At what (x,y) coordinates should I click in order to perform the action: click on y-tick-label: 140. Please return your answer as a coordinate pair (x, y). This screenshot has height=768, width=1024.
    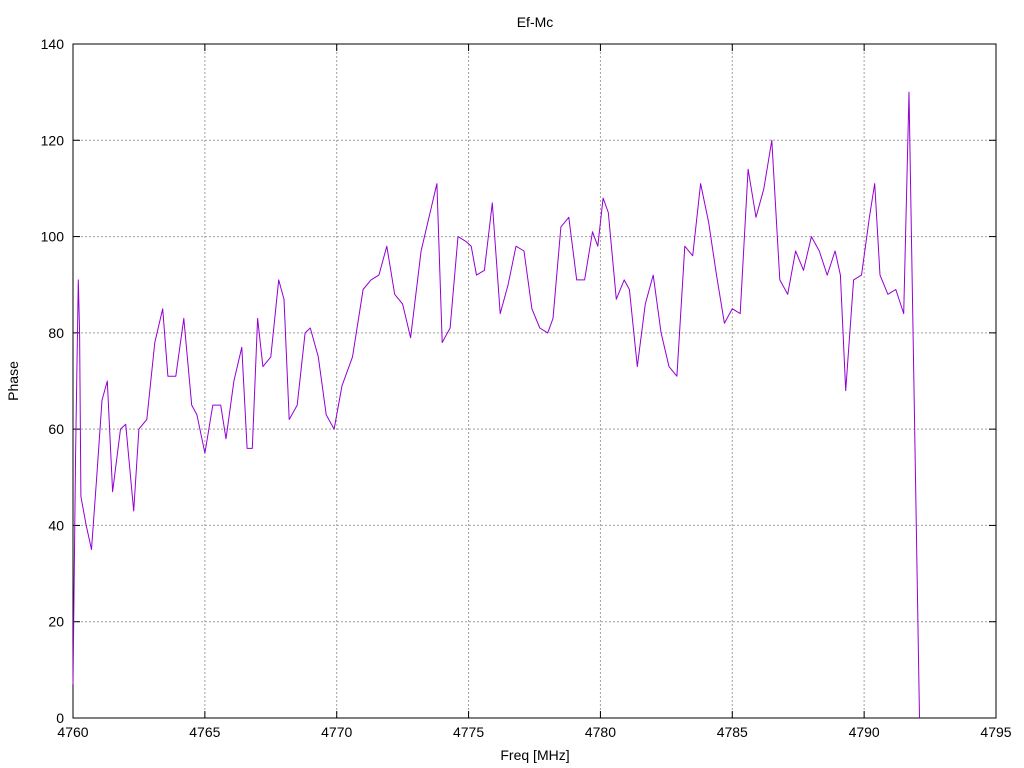
    Looking at the image, I should click on (53, 44).